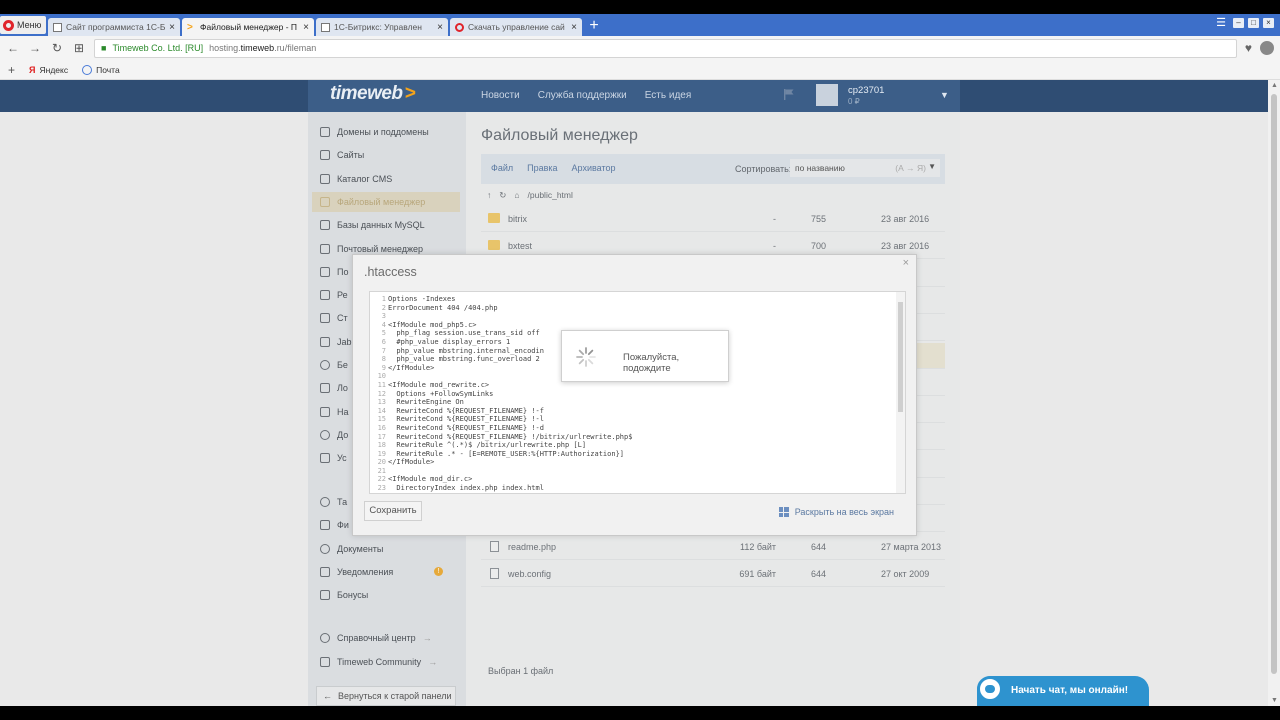 This screenshot has width=1280, height=720. Describe the element at coordinates (351, 549) in the screenshot. I see `sidebar-item: Документы` at that location.